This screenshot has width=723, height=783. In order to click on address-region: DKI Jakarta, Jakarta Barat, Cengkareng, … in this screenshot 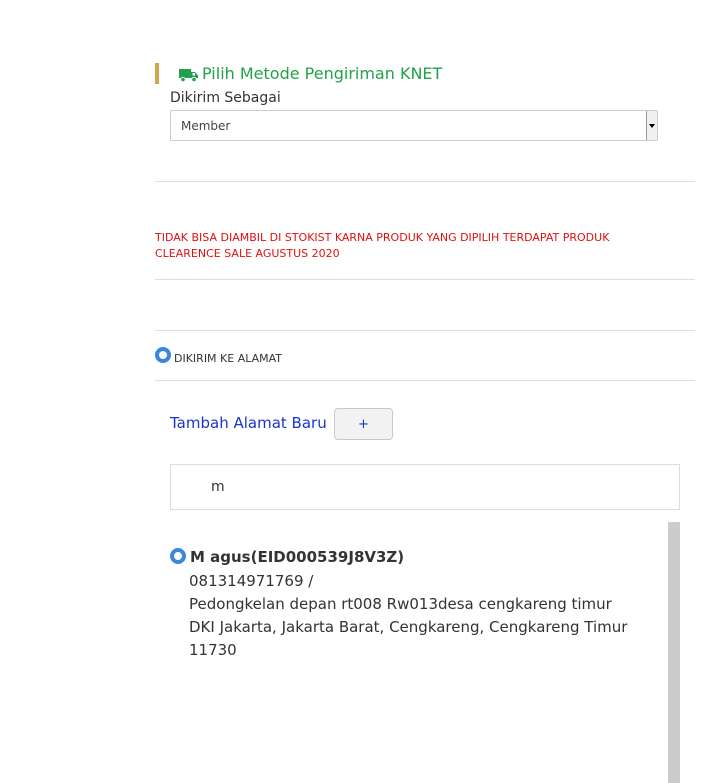, I will do `click(408, 627)`.